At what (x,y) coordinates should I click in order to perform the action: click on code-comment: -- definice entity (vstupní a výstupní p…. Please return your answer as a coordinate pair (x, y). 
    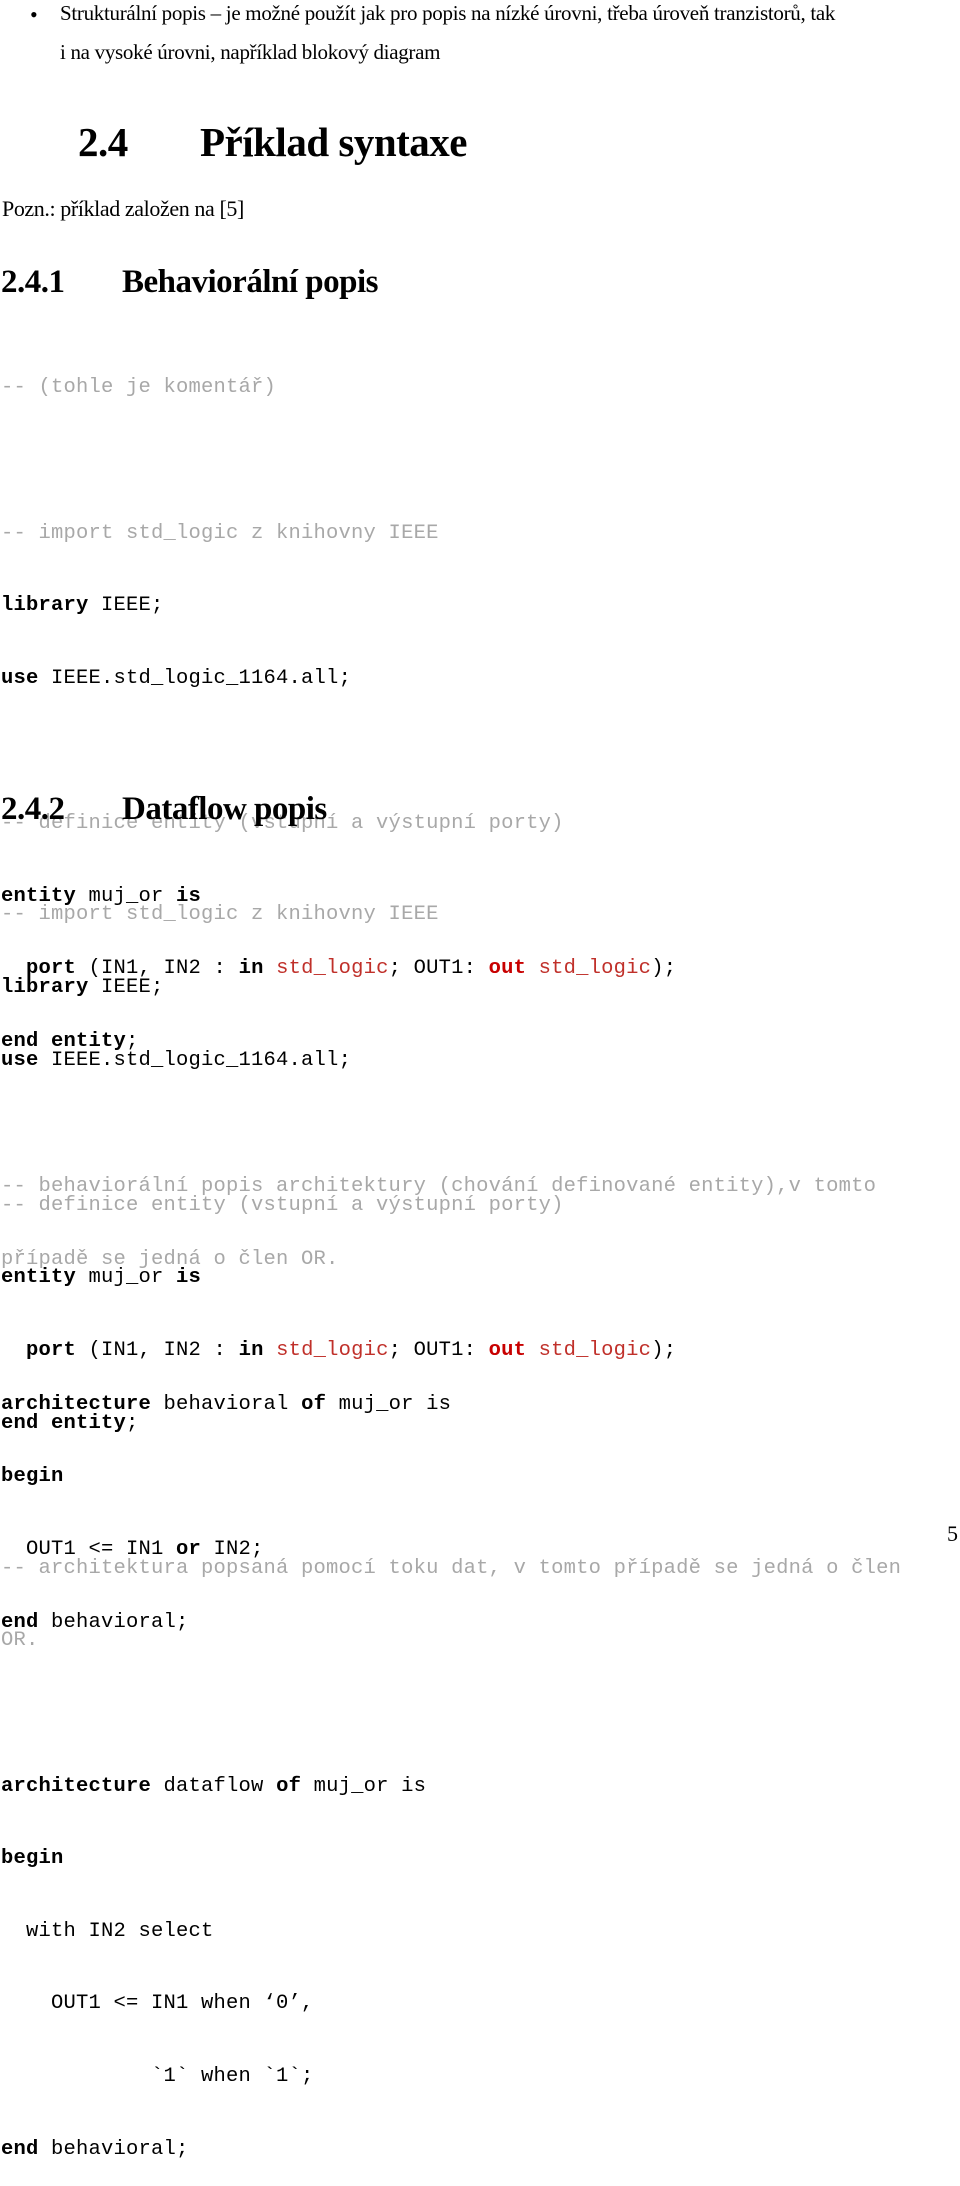
    Looking at the image, I should click on (282, 1205).